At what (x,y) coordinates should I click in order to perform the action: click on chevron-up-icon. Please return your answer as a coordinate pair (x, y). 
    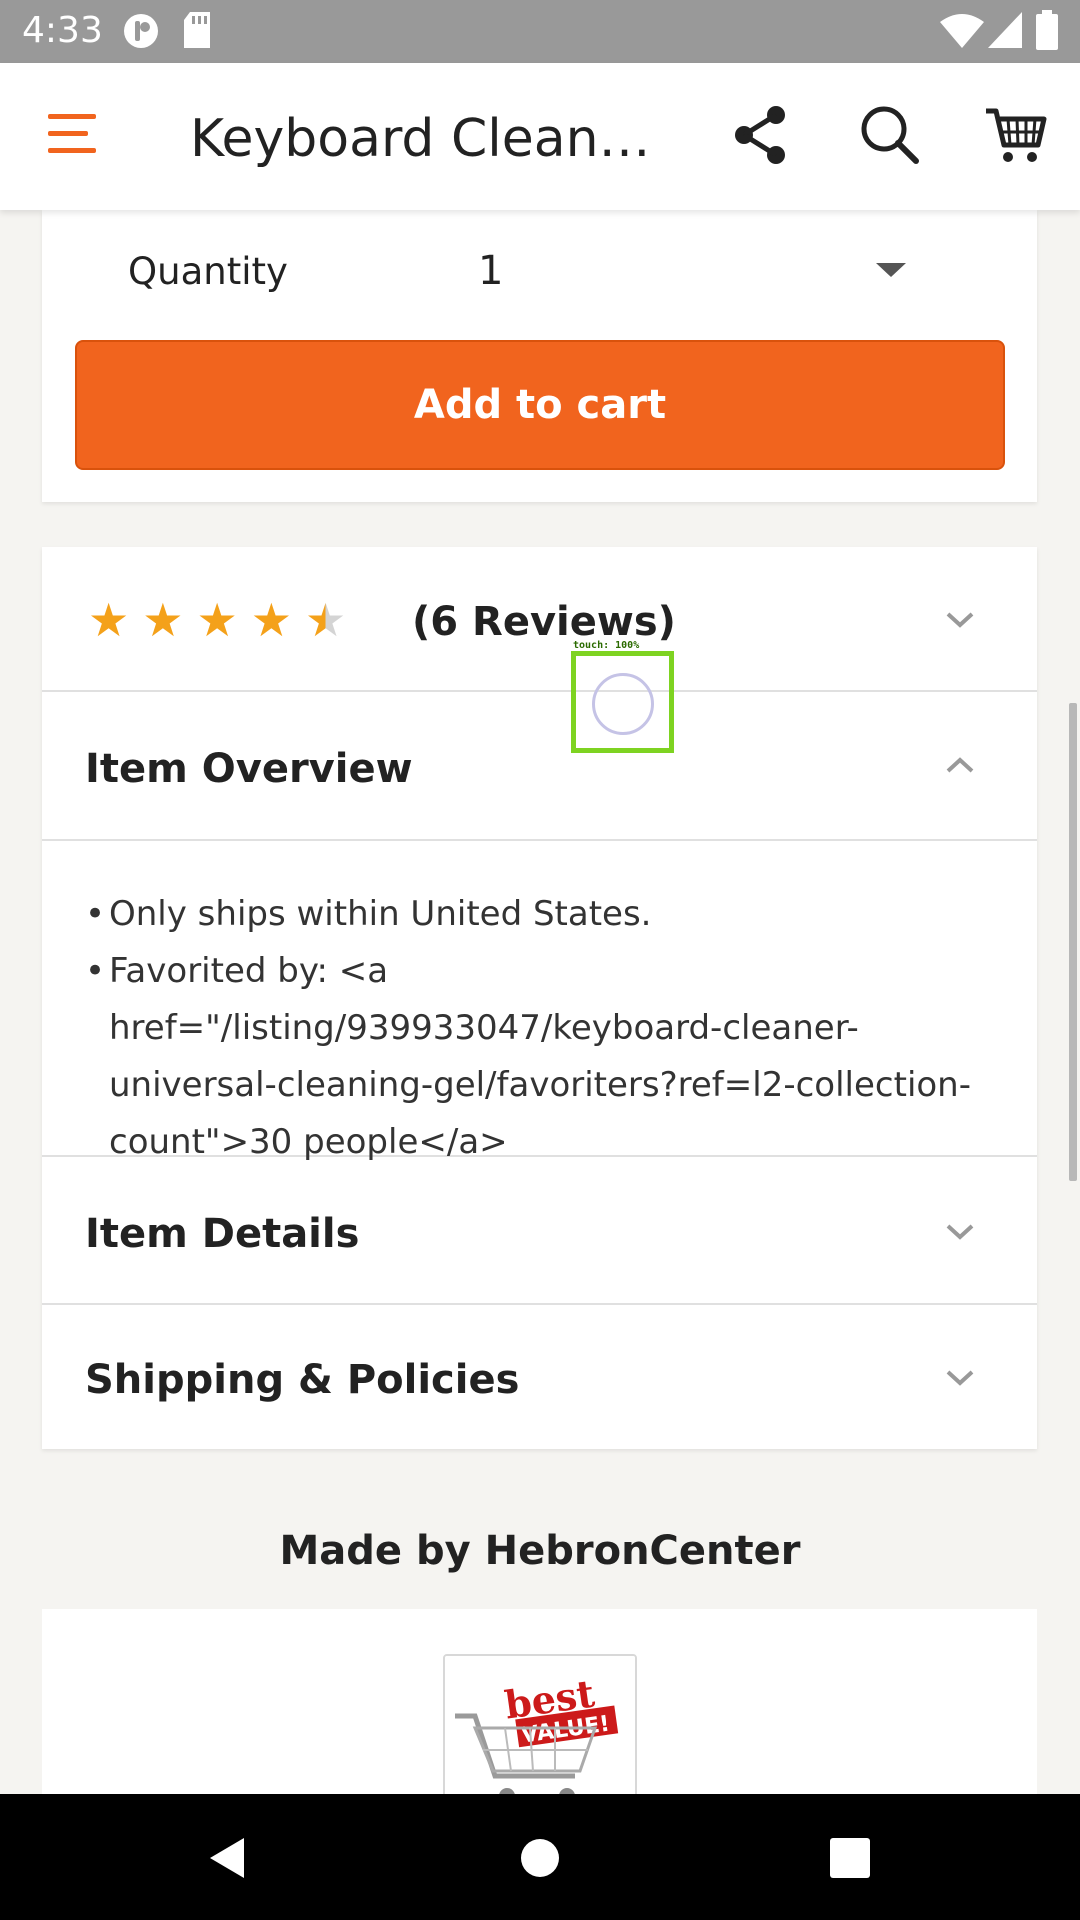
    Looking at the image, I should click on (960, 765).